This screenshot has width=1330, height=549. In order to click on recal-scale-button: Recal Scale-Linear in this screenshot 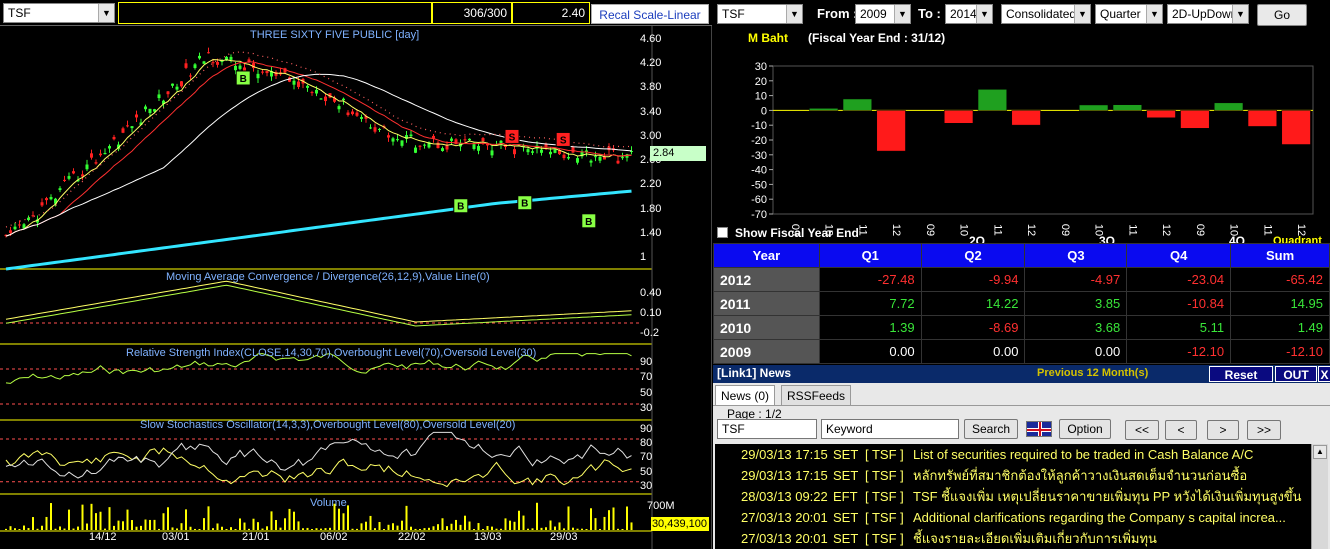, I will do `click(650, 14)`.